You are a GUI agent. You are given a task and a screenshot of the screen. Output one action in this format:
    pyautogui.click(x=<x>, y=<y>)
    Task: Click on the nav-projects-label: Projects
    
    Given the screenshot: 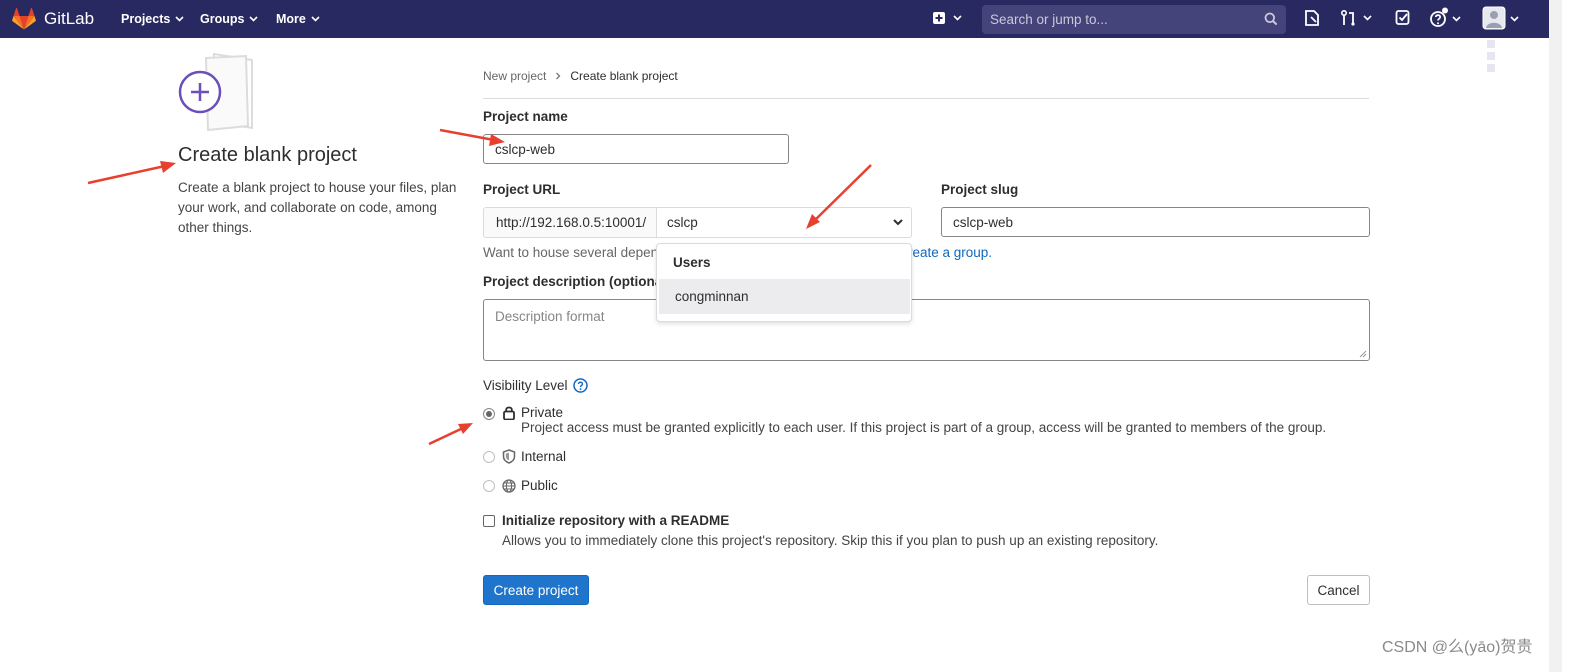 What is the action you would take?
    pyautogui.click(x=146, y=19)
    